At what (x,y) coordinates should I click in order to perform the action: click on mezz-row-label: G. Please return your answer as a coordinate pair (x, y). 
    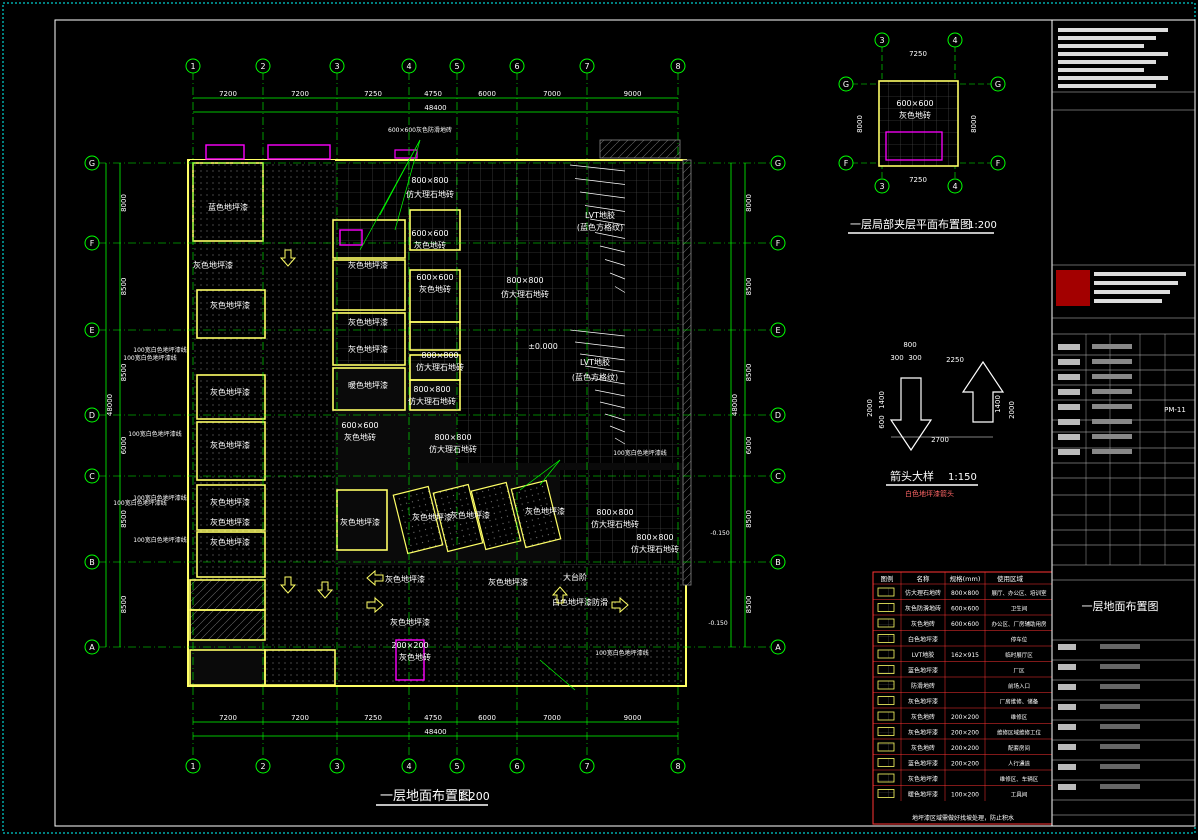
    Looking at the image, I should click on (846, 84).